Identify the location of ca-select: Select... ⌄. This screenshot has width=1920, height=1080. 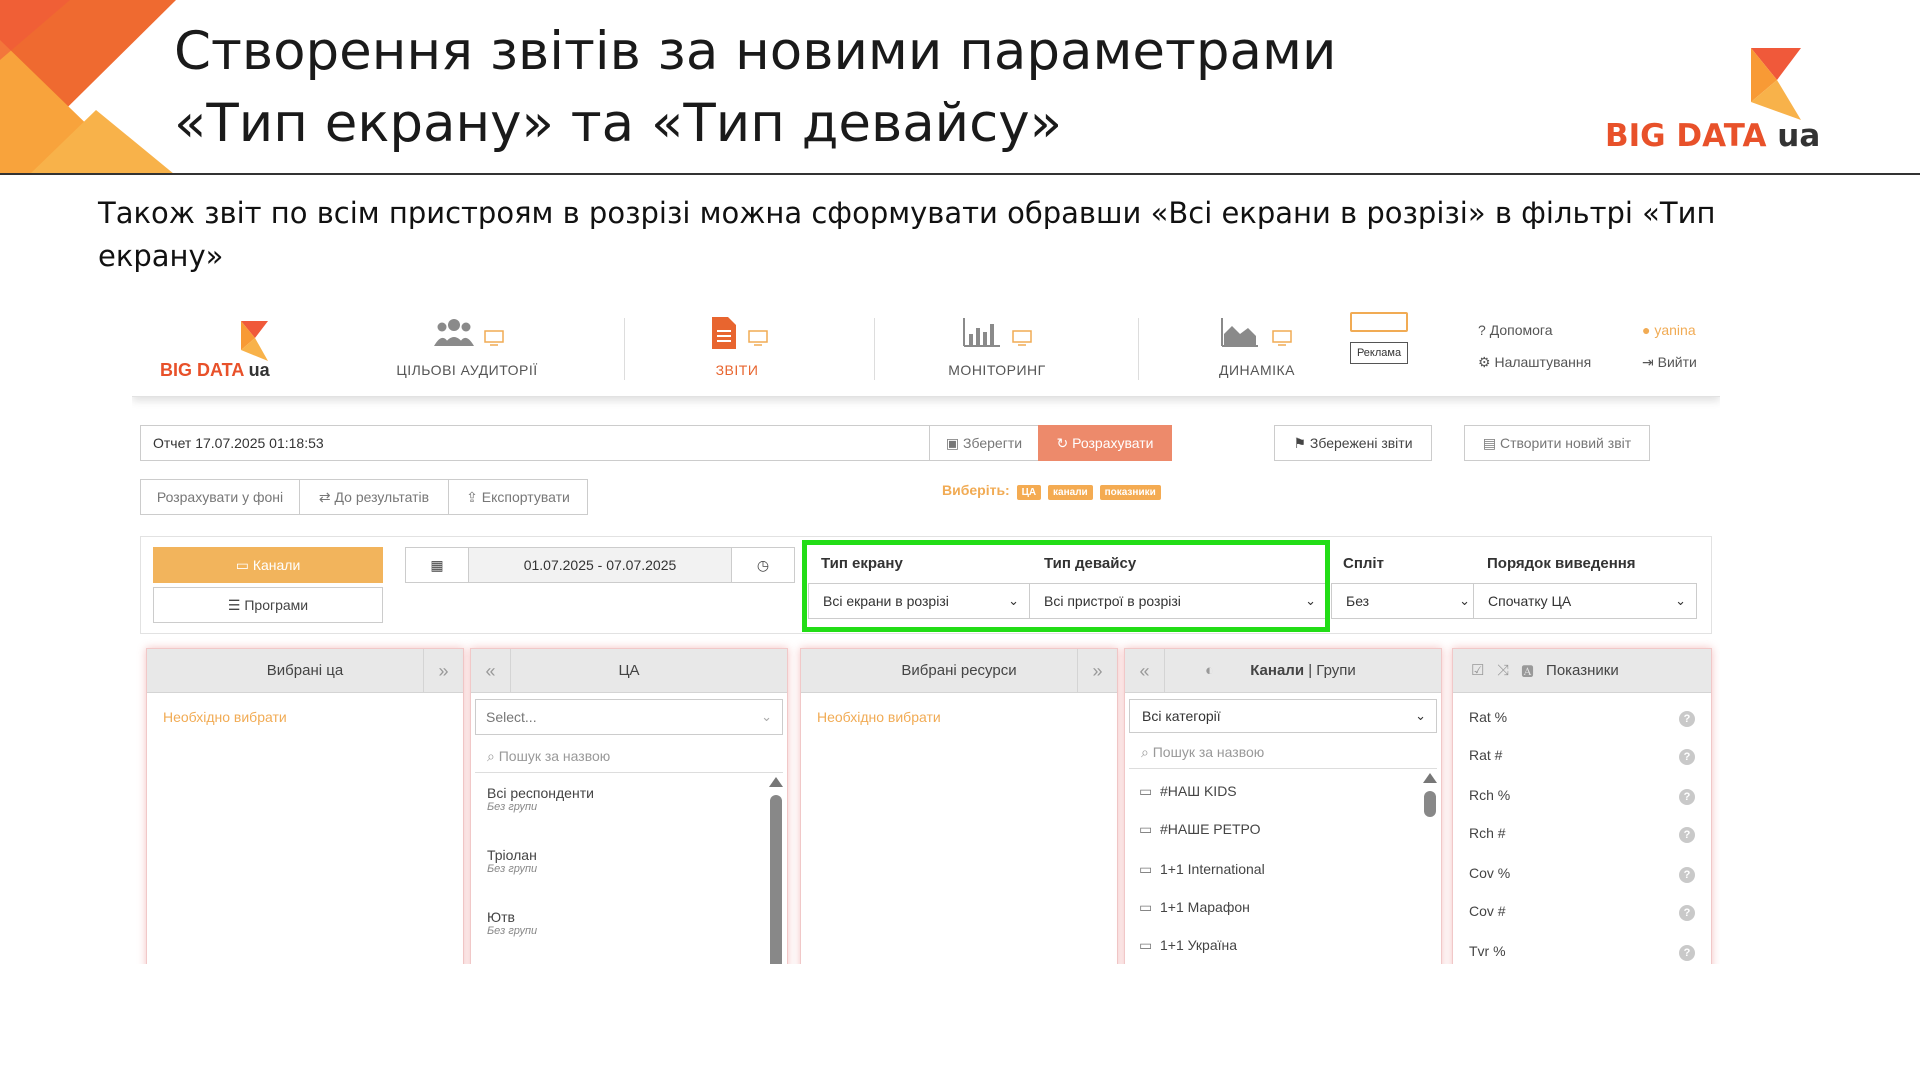
(629, 717).